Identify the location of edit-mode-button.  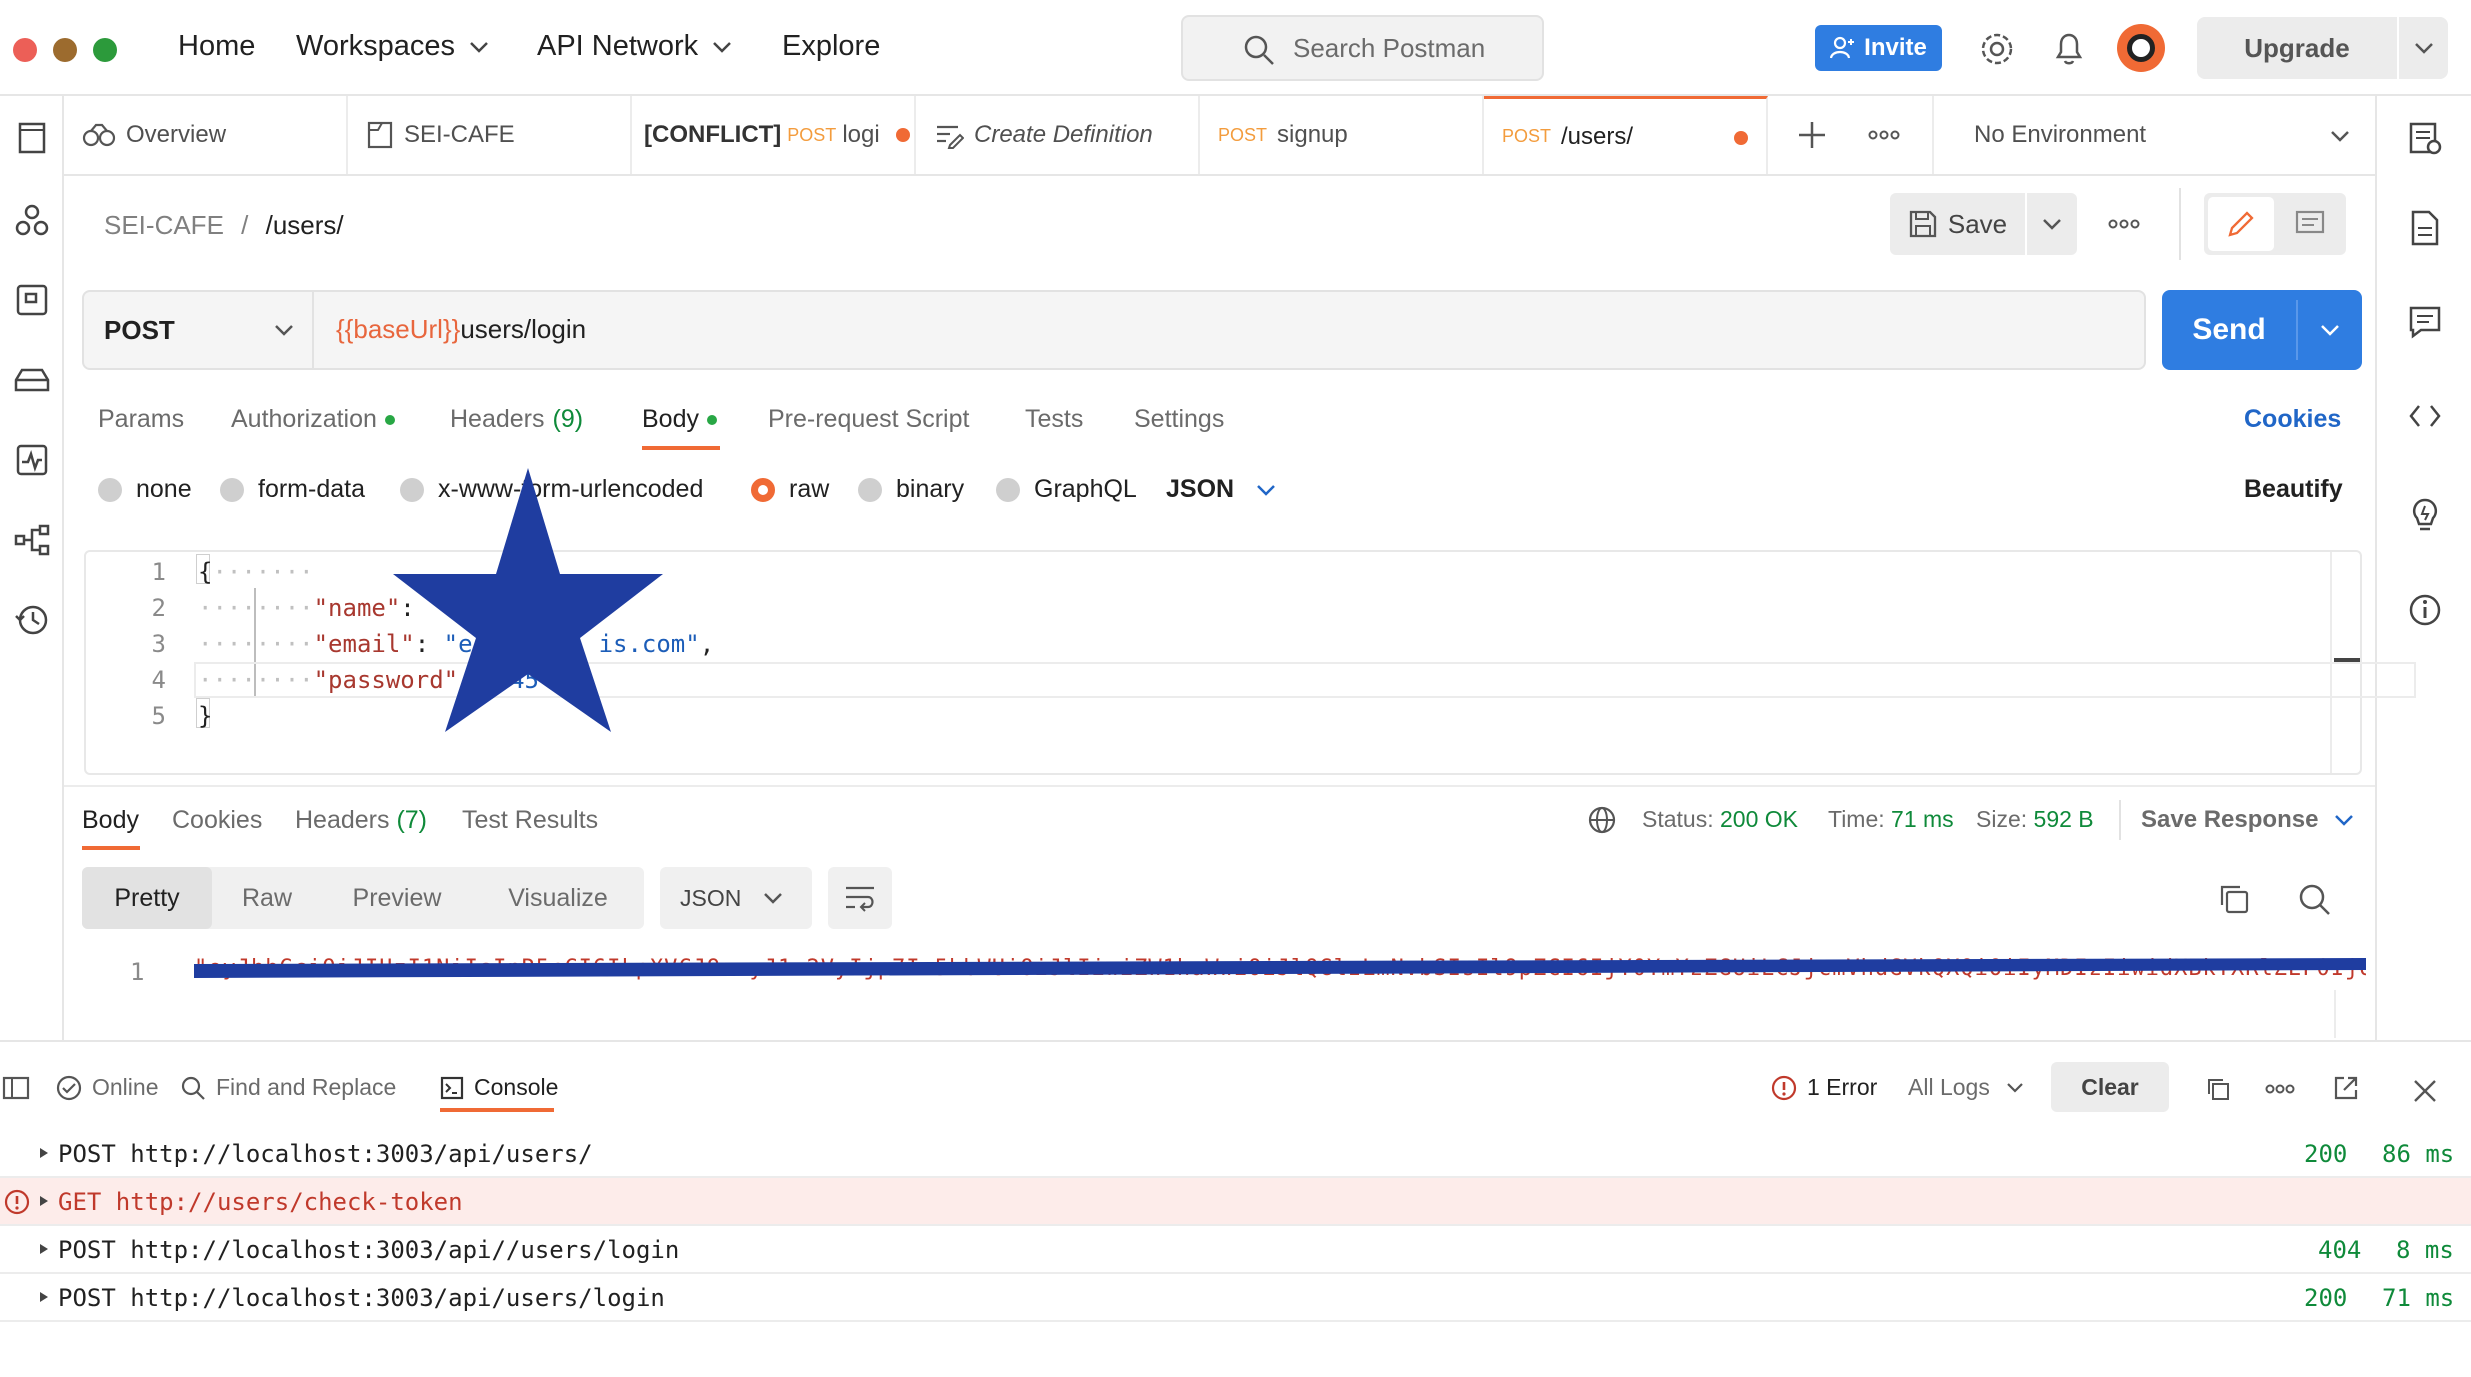
(2241, 224).